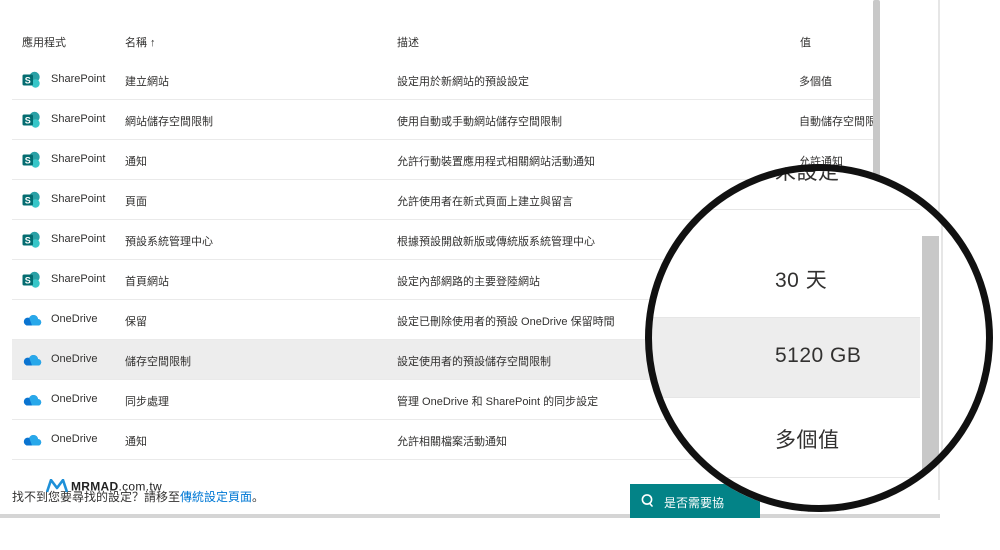  Describe the element at coordinates (496, 162) in the screenshot. I see `row-description: 允許行動裝置應用程式相關網站活動通知` at that location.